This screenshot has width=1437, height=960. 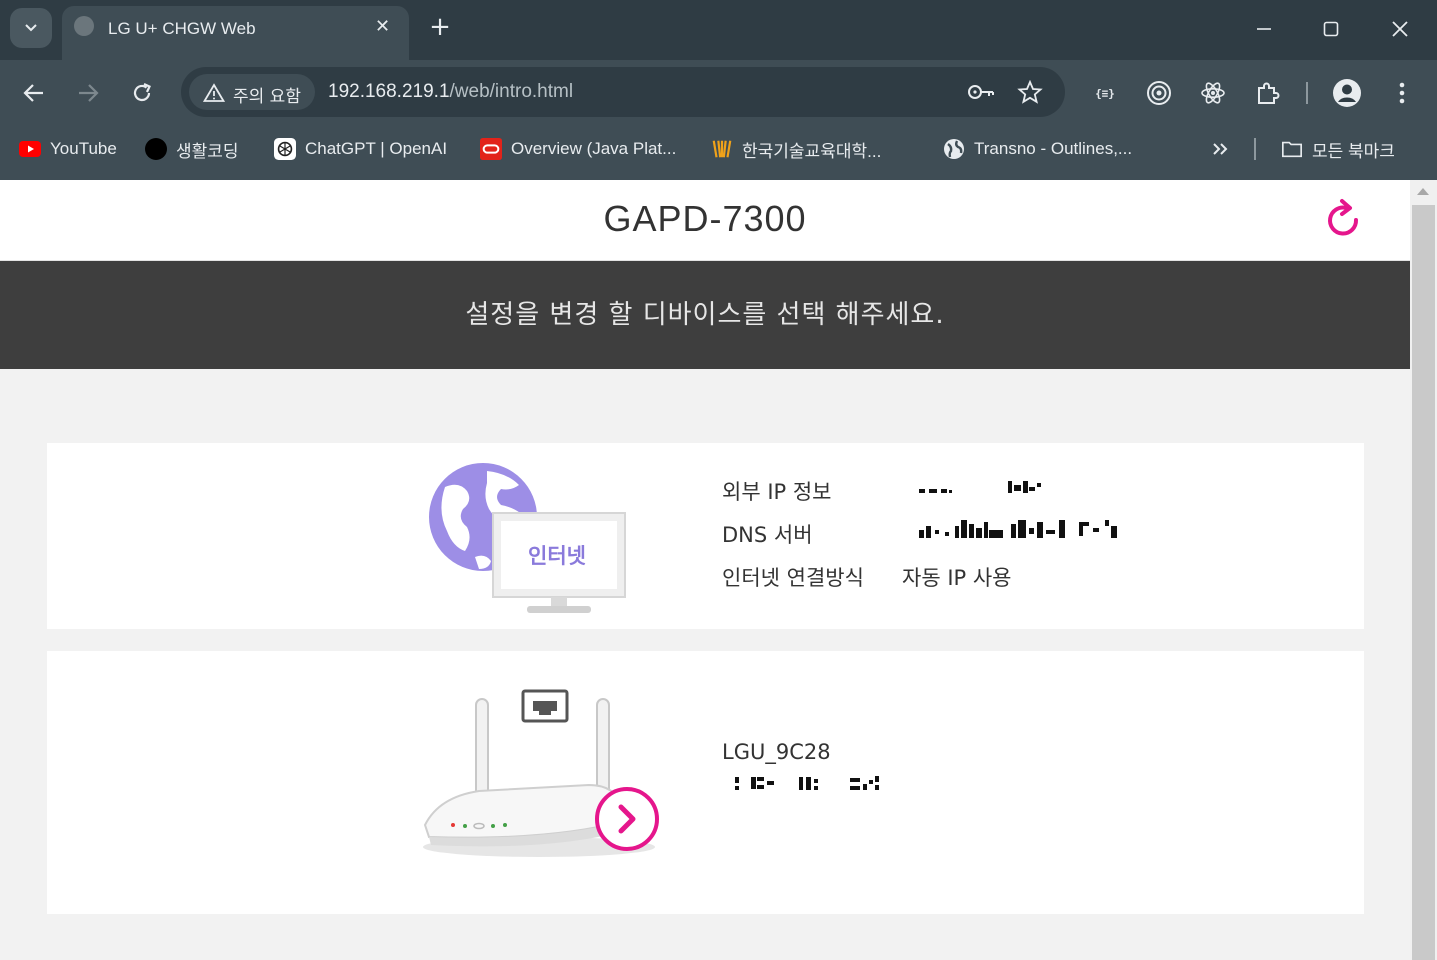 I want to click on external-ip-label: 외부 IP 정보, so click(x=777, y=492).